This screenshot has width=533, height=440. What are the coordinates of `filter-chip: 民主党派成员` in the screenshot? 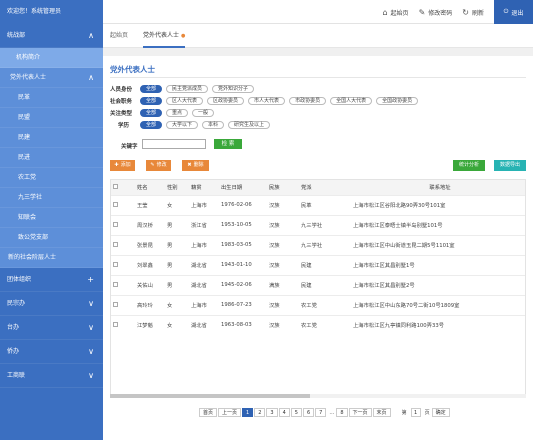 It's located at (187, 89).